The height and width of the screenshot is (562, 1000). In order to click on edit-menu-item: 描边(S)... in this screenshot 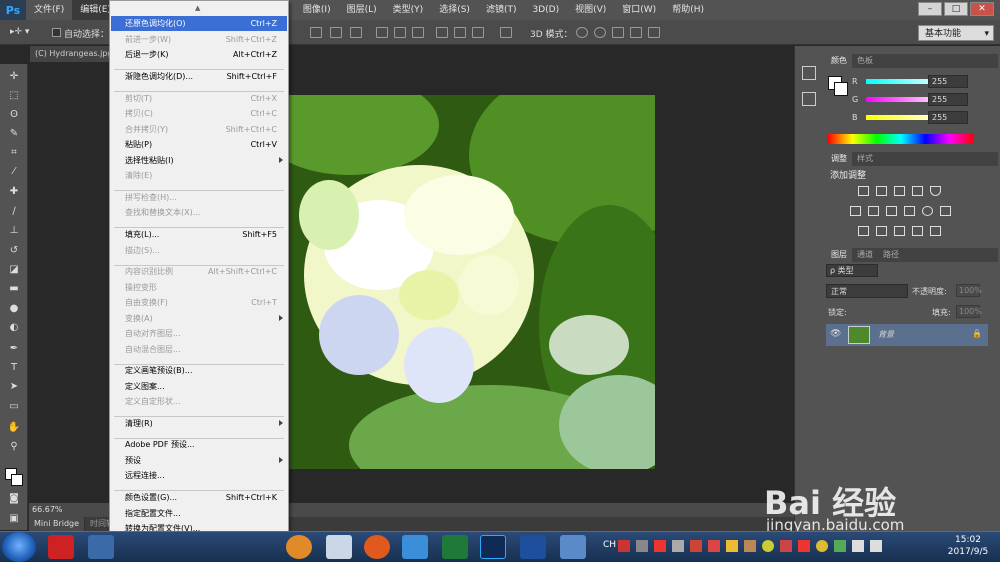, I will do `click(199, 250)`.